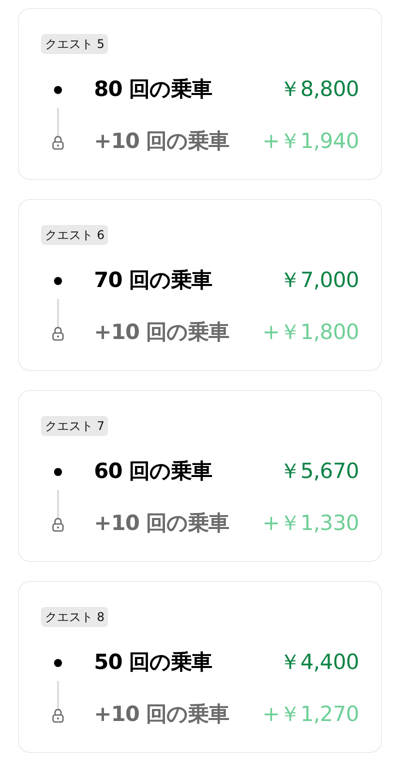 This screenshot has height=763, width=400. I want to click on quest-tag: クエスト 8, so click(74, 617).